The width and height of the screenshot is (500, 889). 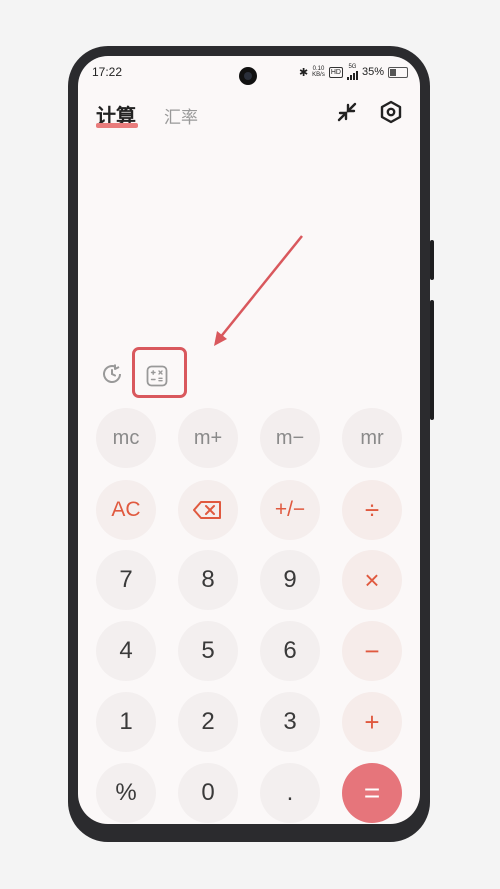 I want to click on history-clock-icon, so click(x=112, y=373).